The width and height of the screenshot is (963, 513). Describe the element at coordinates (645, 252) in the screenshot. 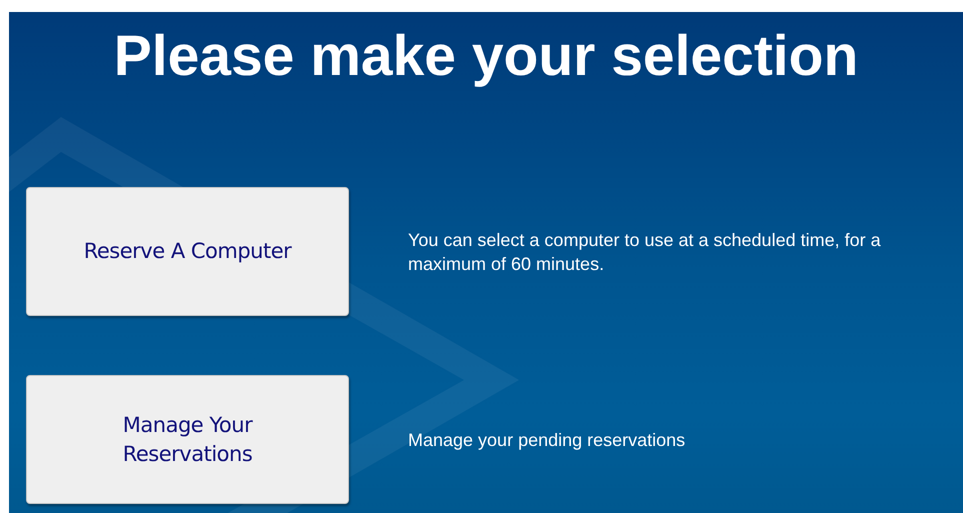

I see `option-description: You can select a computer to use at a scheduled time, for a maximum of 60 minutes.` at that location.